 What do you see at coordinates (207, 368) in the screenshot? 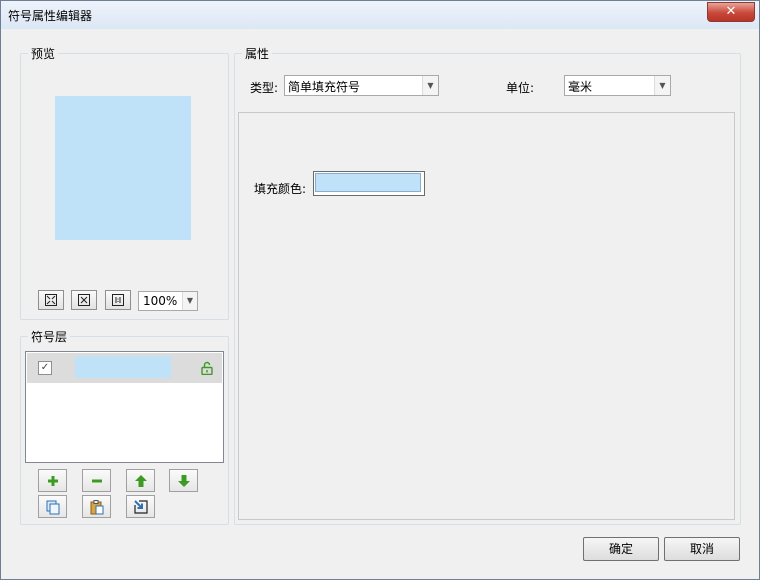
I see `unlock-icon` at bounding box center [207, 368].